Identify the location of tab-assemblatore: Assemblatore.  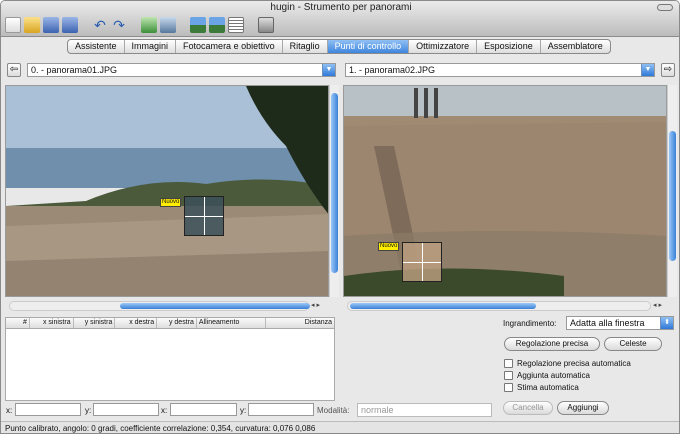
(575, 46).